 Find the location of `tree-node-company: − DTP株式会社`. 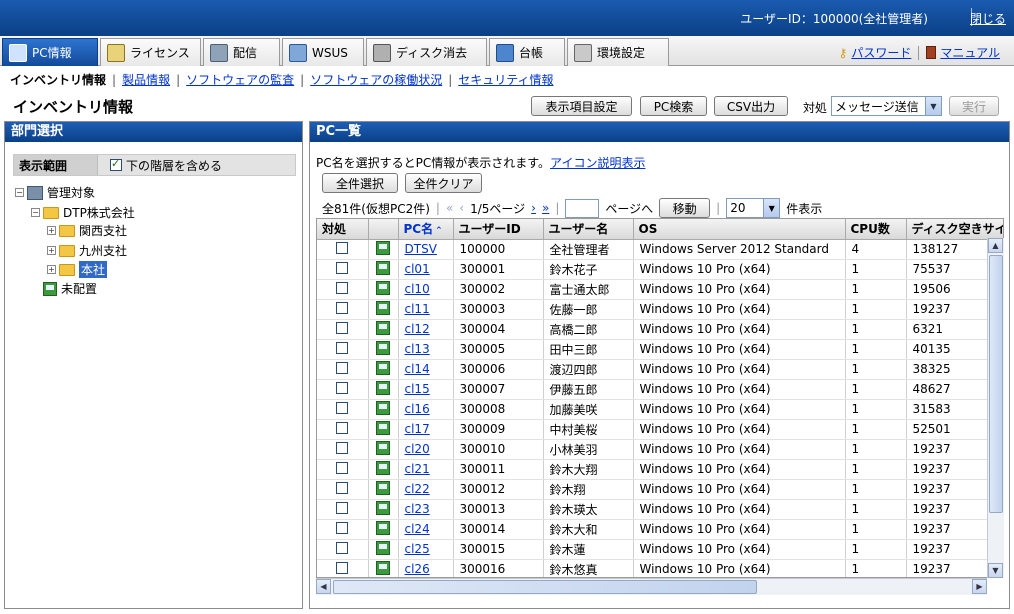

tree-node-company: − DTP株式会社 is located at coordinates (83, 212).